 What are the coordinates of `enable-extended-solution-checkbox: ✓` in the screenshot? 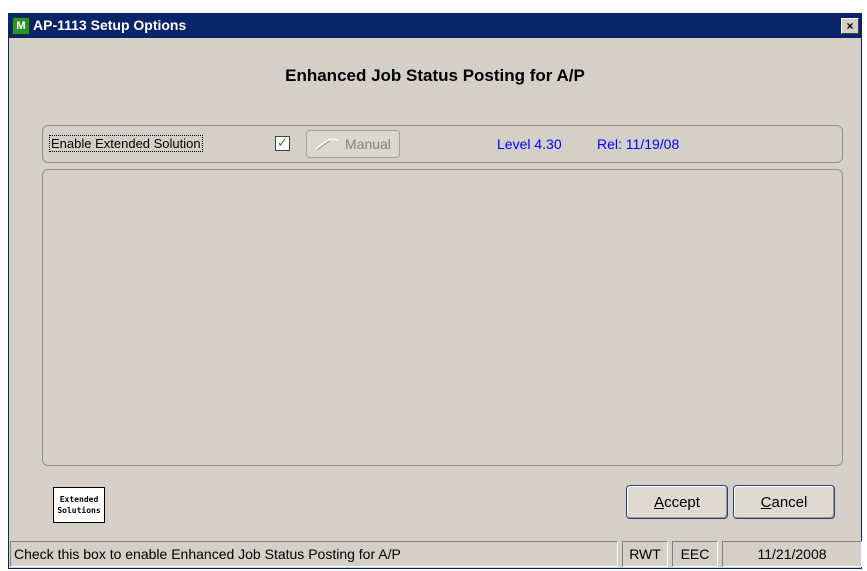 It's located at (282, 143).